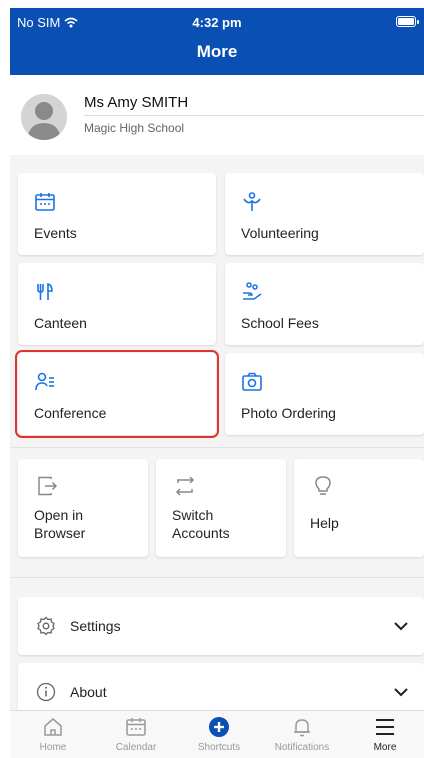 Image resolution: width=424 pixels, height=758 pixels. Describe the element at coordinates (95, 626) in the screenshot. I see `row-label: Settings` at that location.